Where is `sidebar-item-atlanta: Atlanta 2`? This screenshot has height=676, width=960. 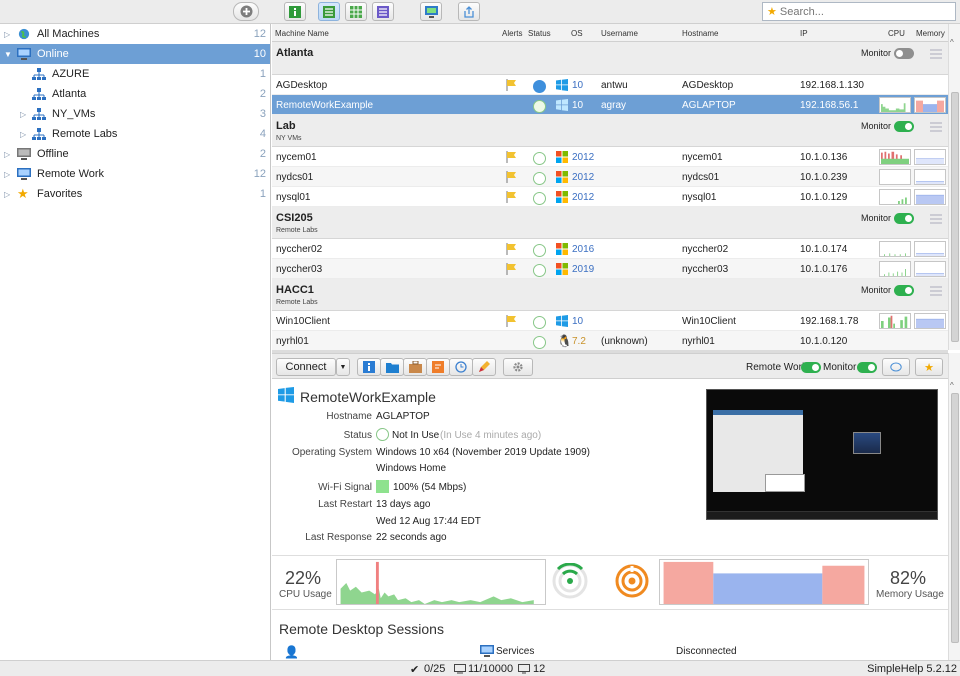
sidebar-item-atlanta: Atlanta 2 is located at coordinates (135, 94).